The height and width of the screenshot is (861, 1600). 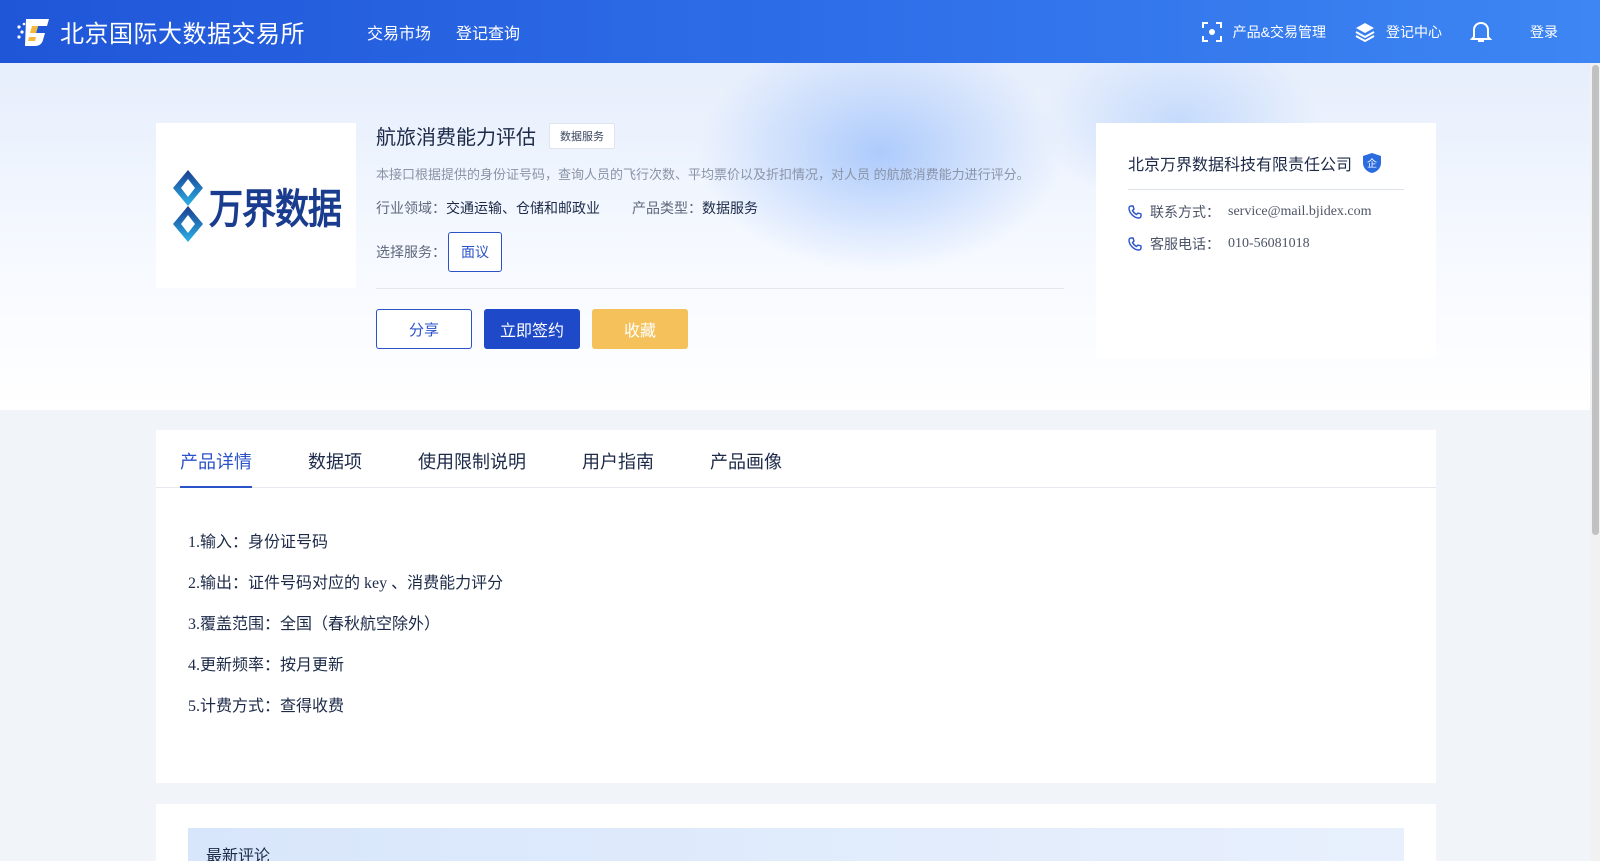 I want to click on nav-market: 交易市场, so click(x=399, y=32).